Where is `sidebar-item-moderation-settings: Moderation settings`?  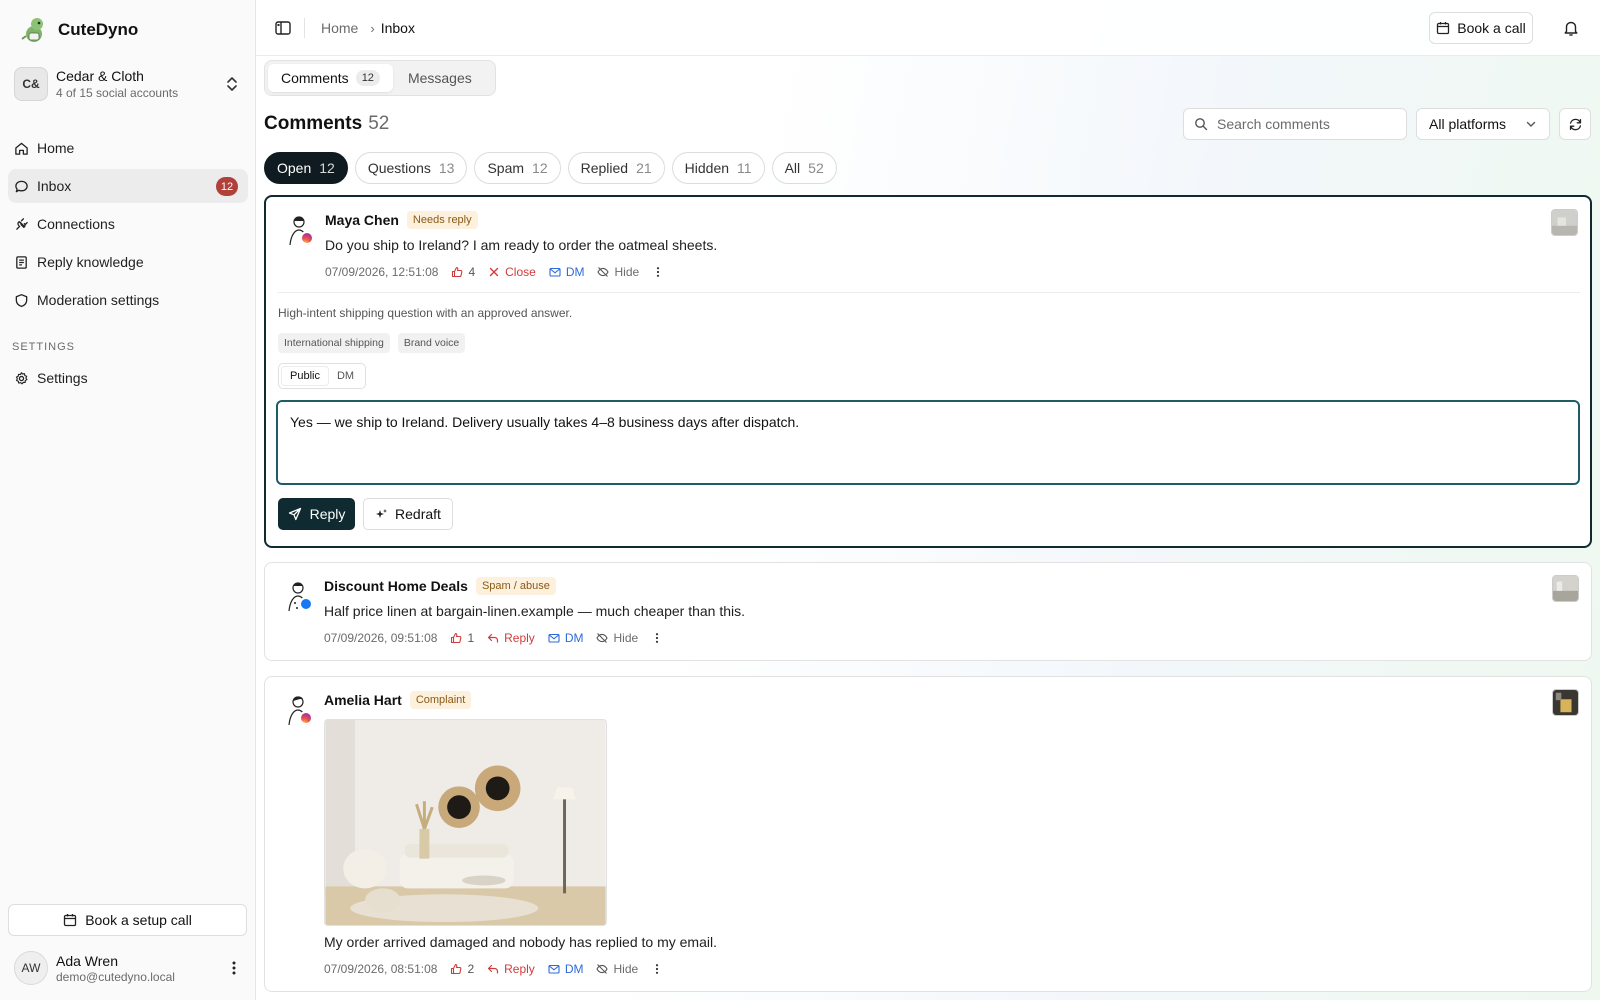
sidebar-item-moderation-settings: Moderation settings is located at coordinates (128, 300).